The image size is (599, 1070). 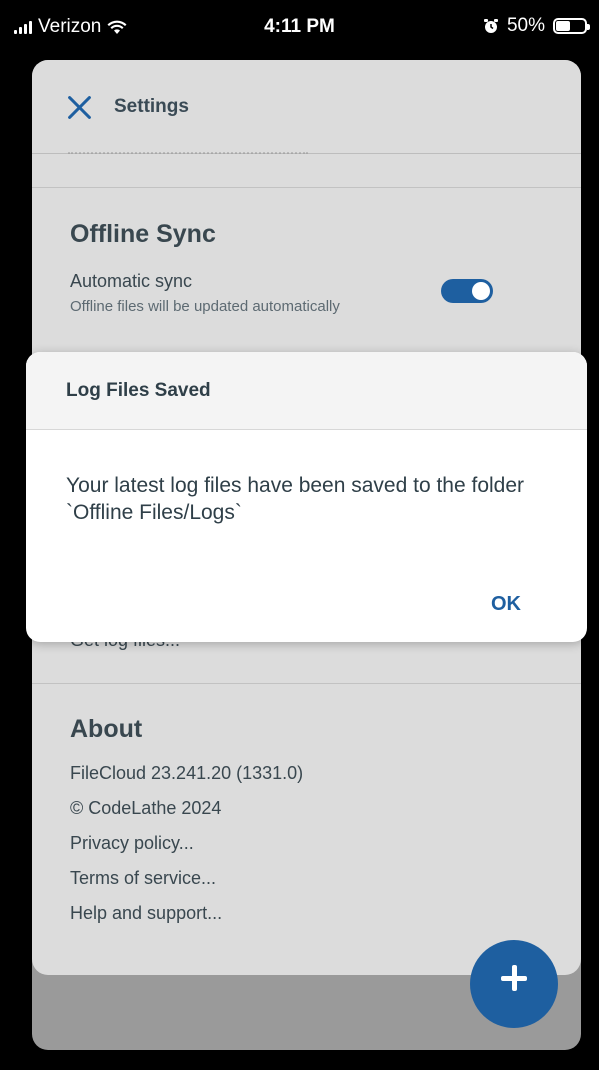 What do you see at coordinates (188, 156) in the screenshot?
I see `clipped-text-remnant` at bounding box center [188, 156].